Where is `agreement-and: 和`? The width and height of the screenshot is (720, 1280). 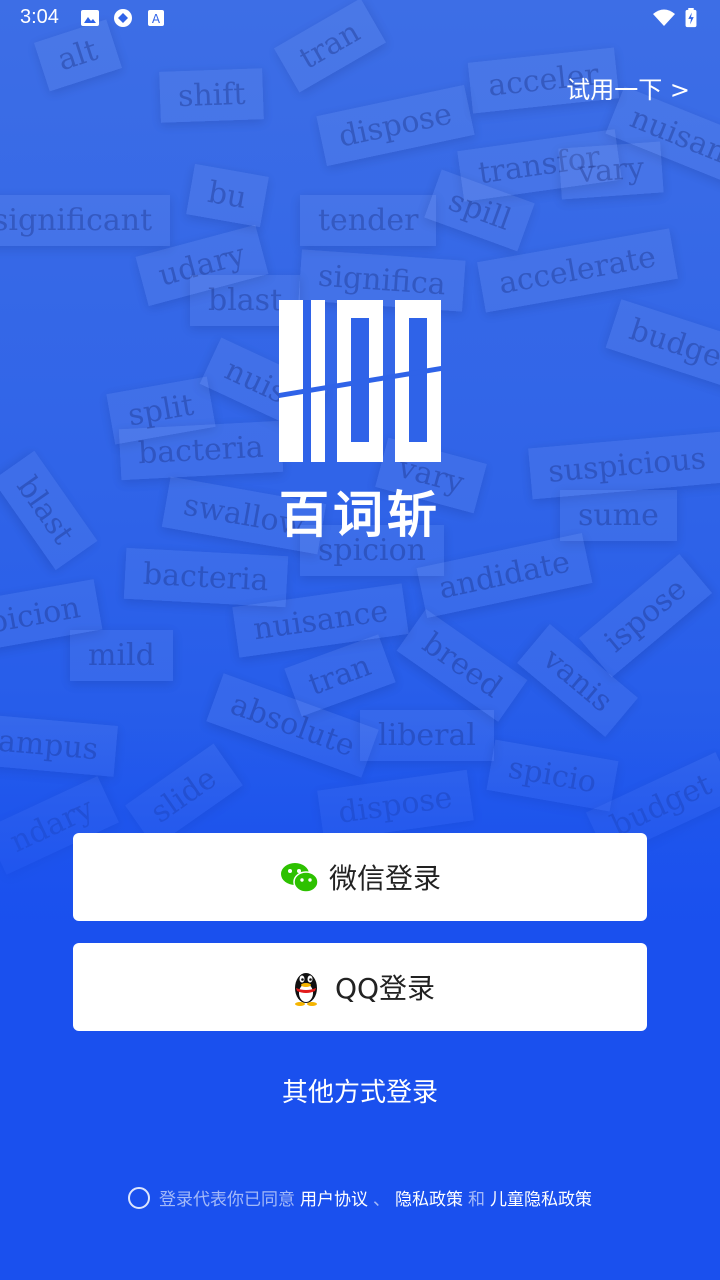 agreement-and: 和 is located at coordinates (476, 1200).